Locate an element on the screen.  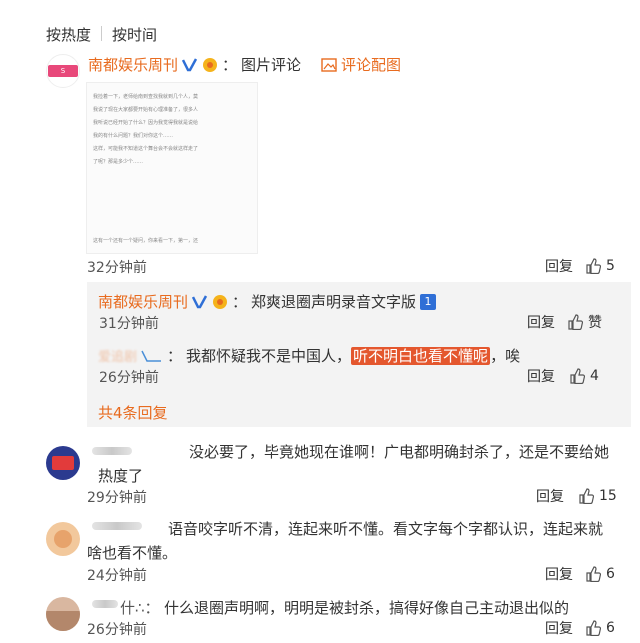
highlighted-text: 听不明白也看不懂呢 is located at coordinates (421, 356).